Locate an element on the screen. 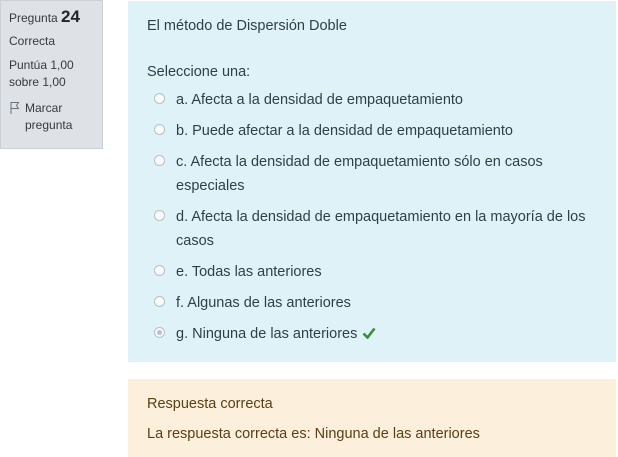  answer-label-text: e. Todas las anteriores is located at coordinates (249, 272).